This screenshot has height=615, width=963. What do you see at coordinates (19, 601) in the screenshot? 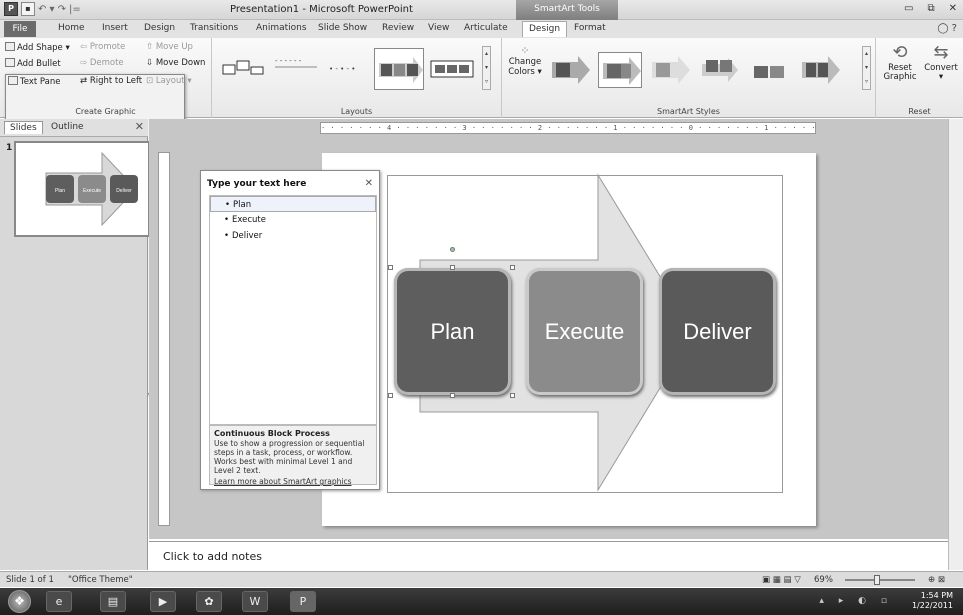
I see `start-button: ❖` at bounding box center [19, 601].